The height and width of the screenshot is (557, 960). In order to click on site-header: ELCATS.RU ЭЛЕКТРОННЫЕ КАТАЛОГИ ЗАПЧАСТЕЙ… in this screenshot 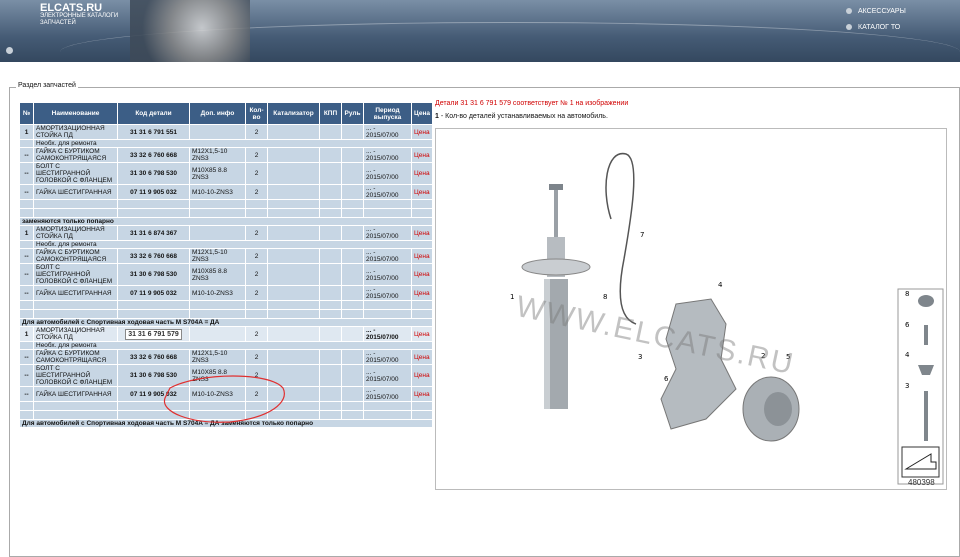, I will do `click(480, 31)`.